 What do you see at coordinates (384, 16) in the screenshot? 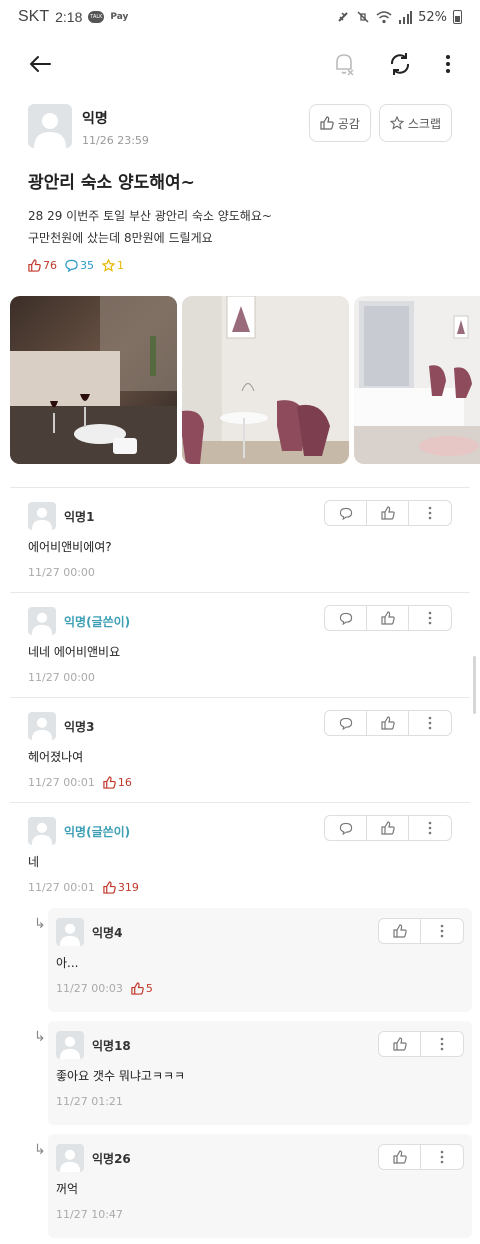
I see `wifi-icon` at bounding box center [384, 16].